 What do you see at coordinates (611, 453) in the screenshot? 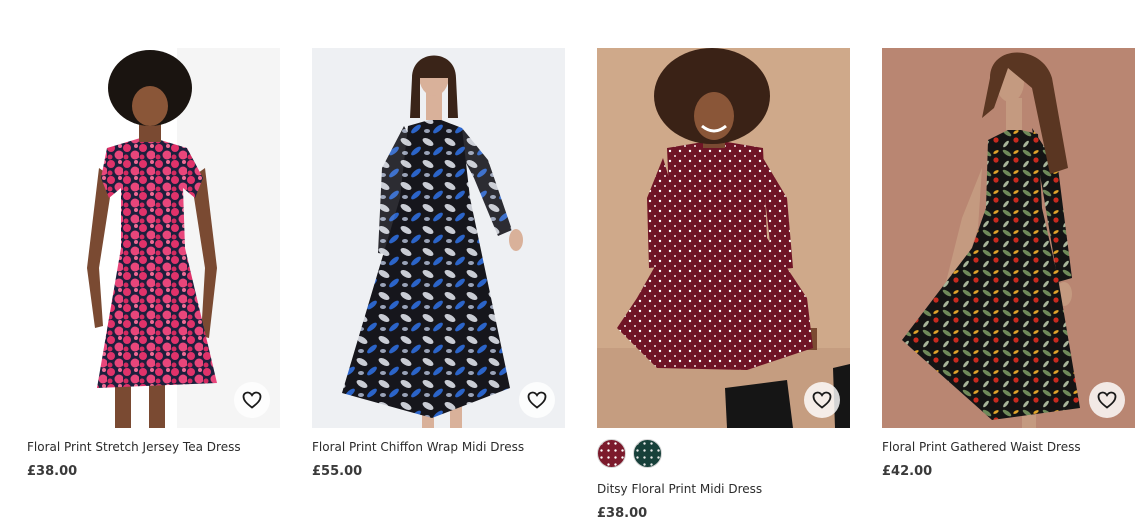
I see `color-swatch-wine` at bounding box center [611, 453].